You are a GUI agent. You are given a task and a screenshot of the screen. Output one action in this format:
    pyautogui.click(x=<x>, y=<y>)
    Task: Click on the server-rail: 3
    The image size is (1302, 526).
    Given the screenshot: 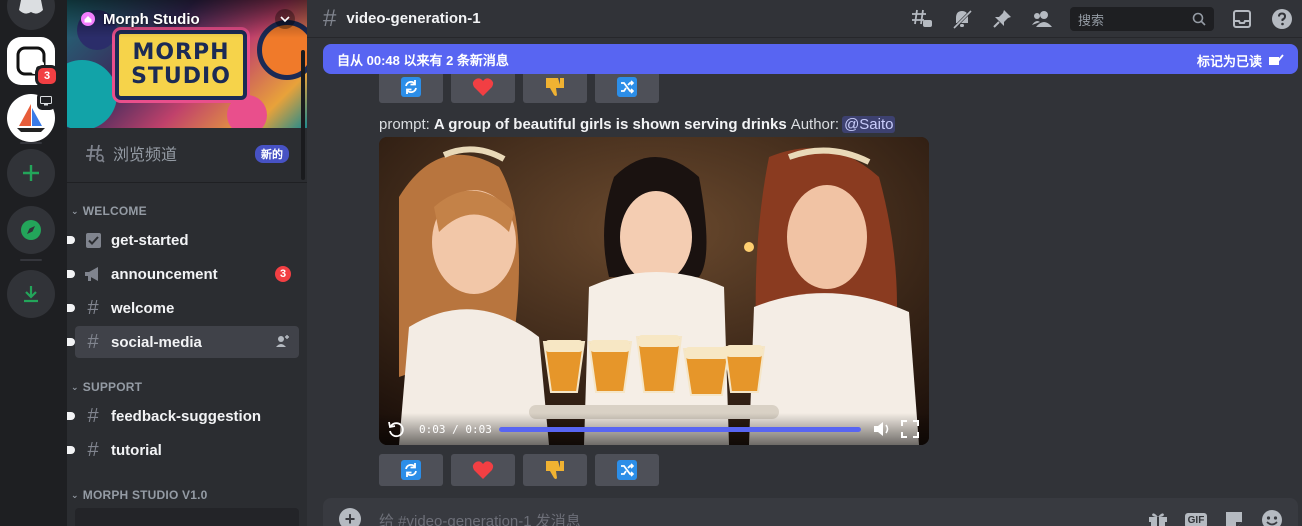 What is the action you would take?
    pyautogui.click(x=33, y=263)
    